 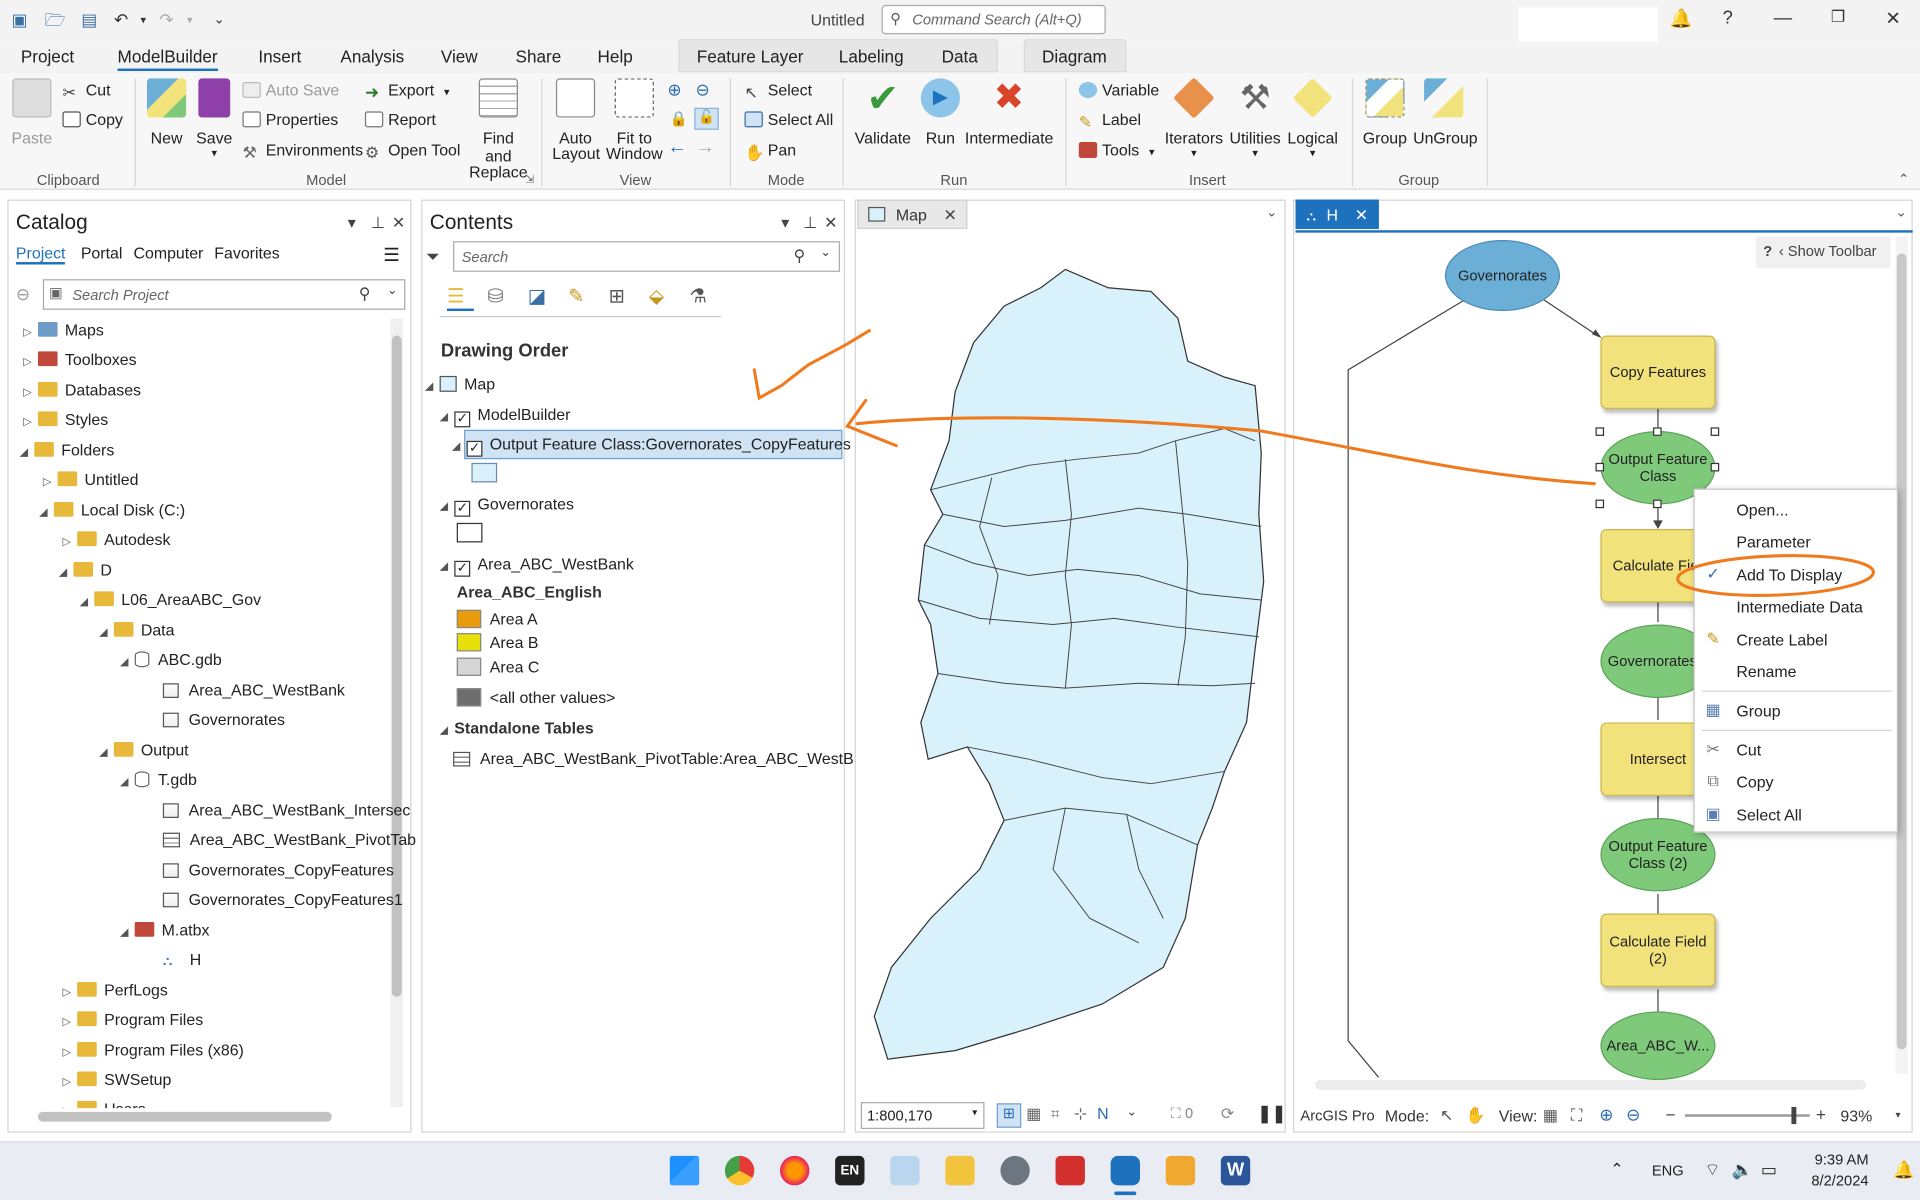 I want to click on photos-icon, so click(x=1180, y=1170).